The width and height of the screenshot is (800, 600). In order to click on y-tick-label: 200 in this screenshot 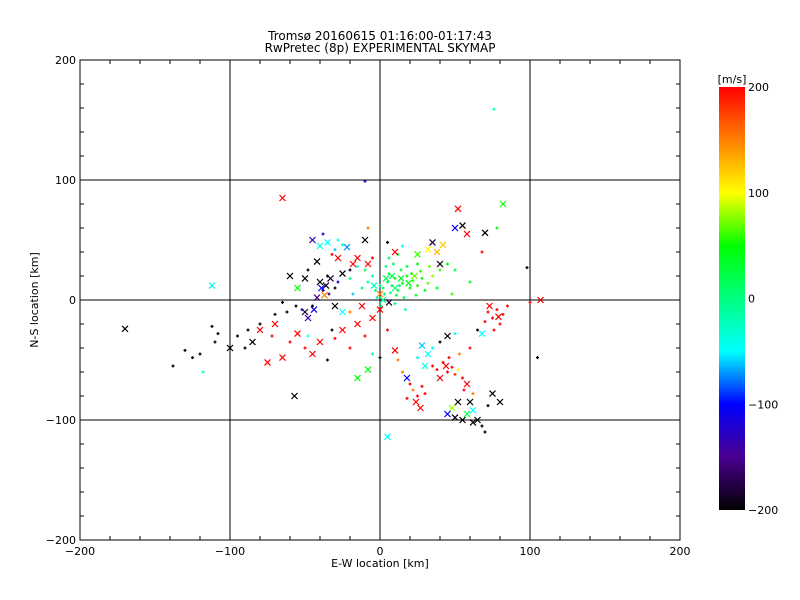, I will do `click(65, 60)`.